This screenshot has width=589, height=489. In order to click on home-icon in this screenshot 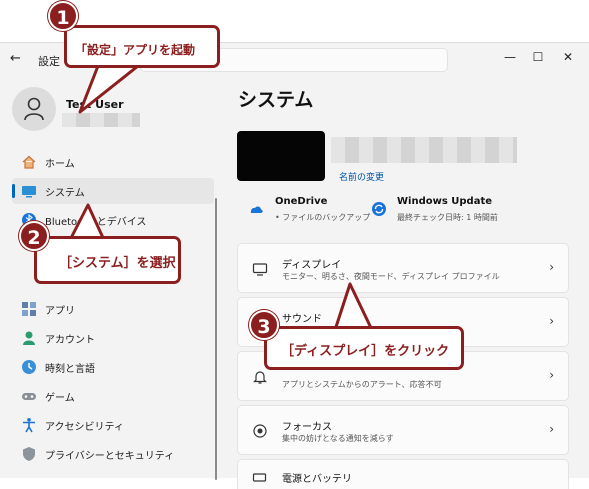, I will do `click(29, 162)`.